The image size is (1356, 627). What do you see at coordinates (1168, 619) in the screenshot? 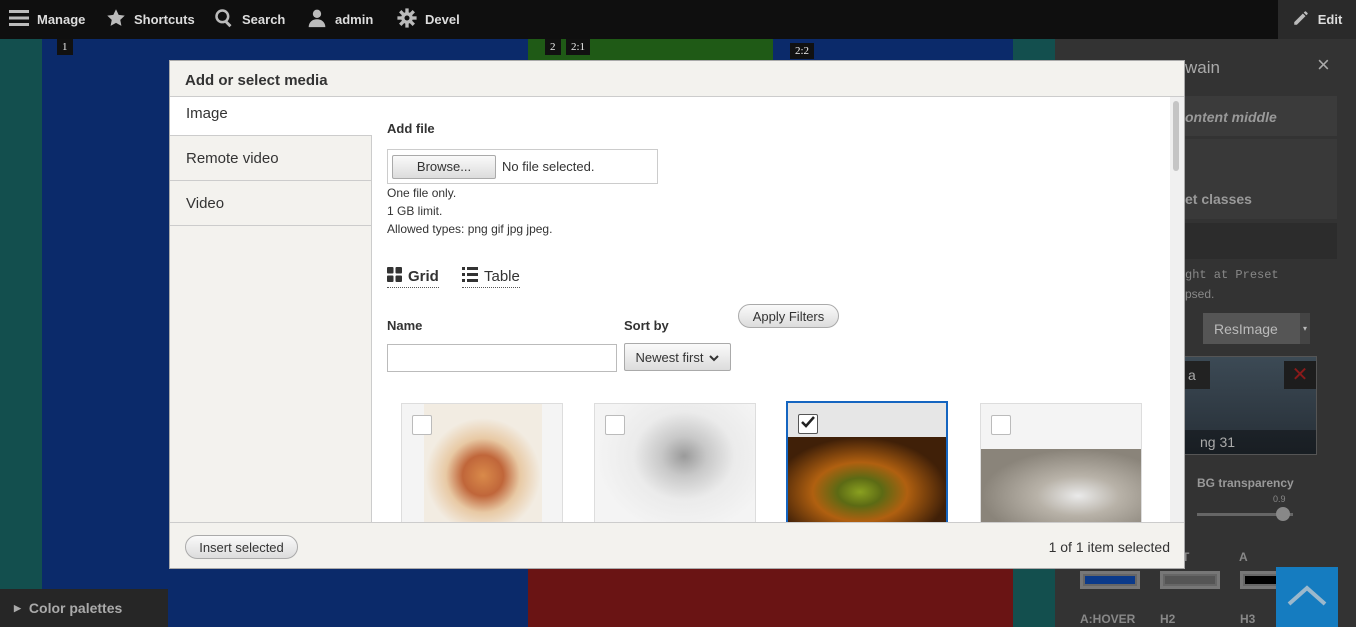
I see `row-label-h2: H2` at bounding box center [1168, 619].